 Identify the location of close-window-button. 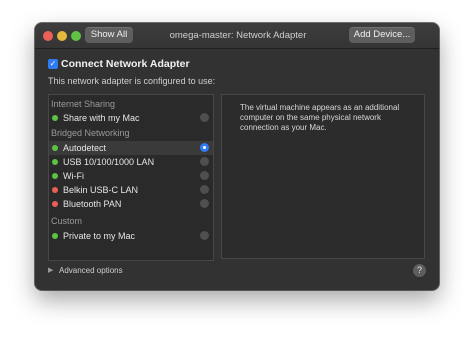
(48, 36).